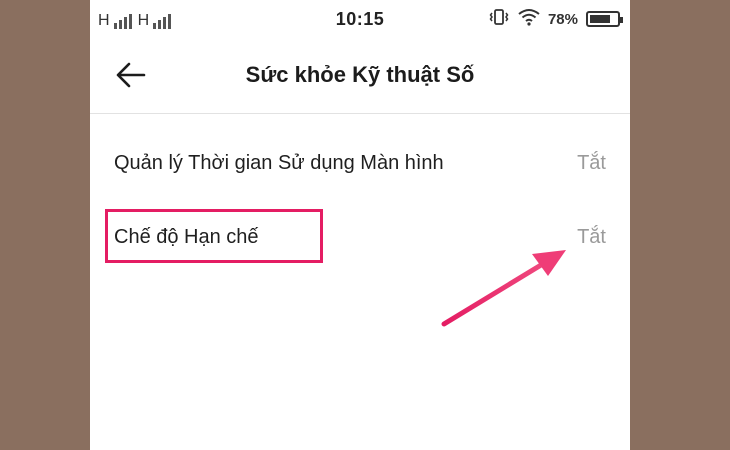 The image size is (730, 450). I want to click on app-header: Sức khỏe Kỹ thuật Số, so click(360, 76).